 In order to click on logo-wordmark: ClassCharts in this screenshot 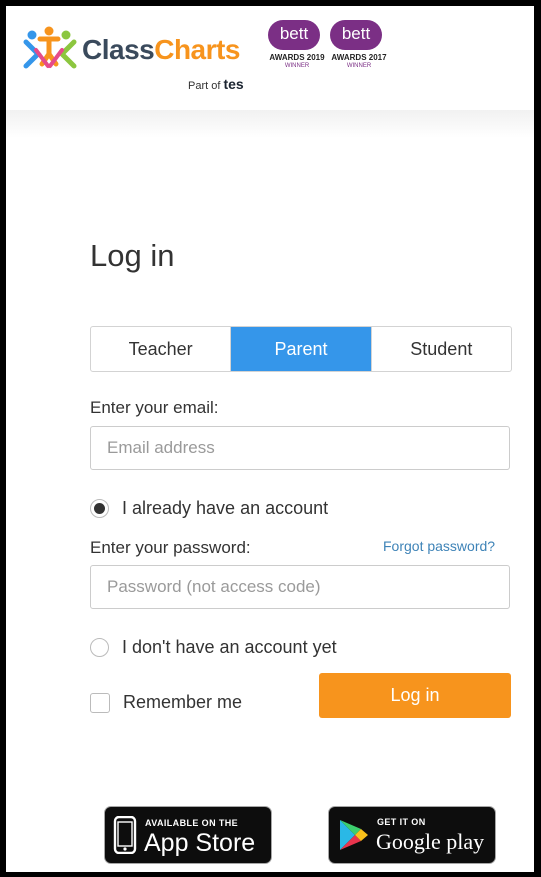, I will do `click(161, 50)`.